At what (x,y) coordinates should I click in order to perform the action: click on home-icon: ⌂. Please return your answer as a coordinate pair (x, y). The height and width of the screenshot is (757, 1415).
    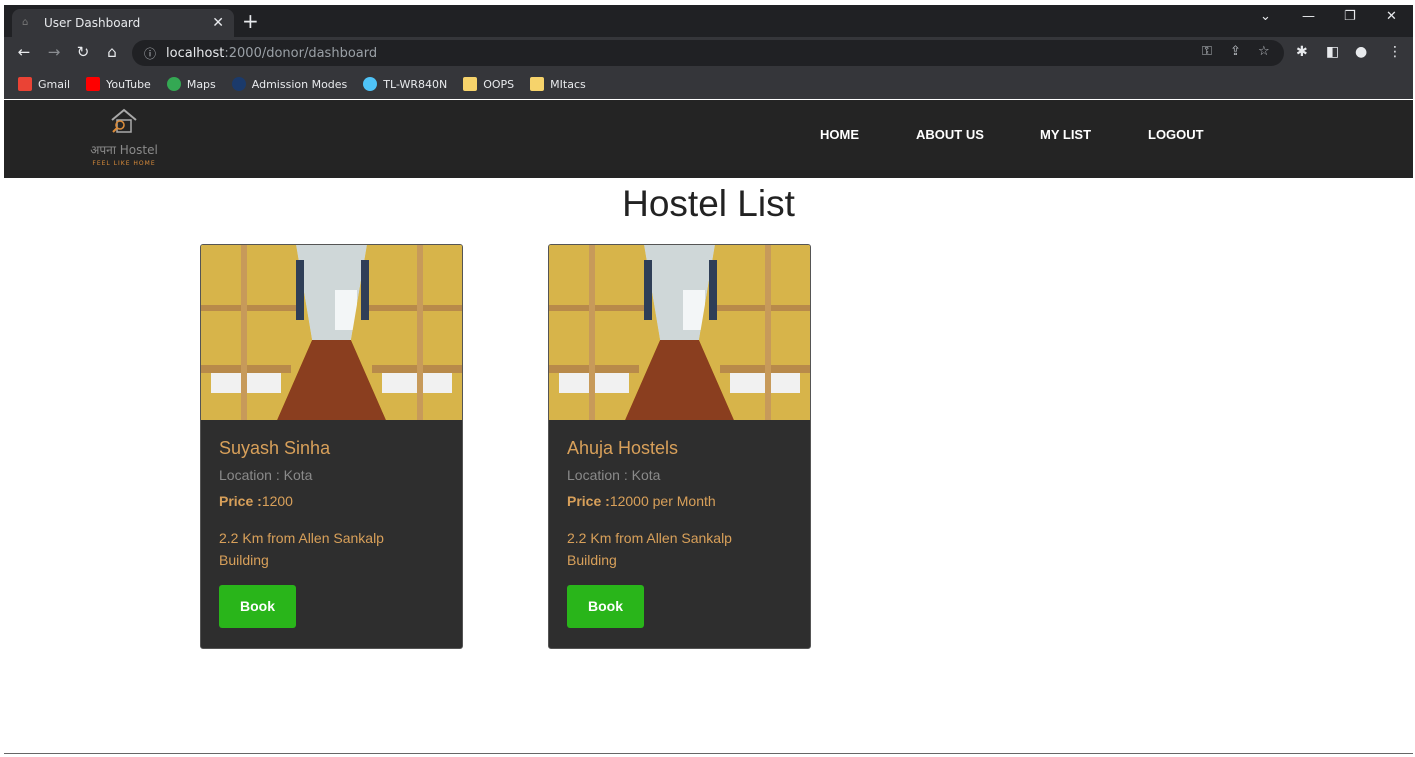
    Looking at the image, I should click on (112, 52).